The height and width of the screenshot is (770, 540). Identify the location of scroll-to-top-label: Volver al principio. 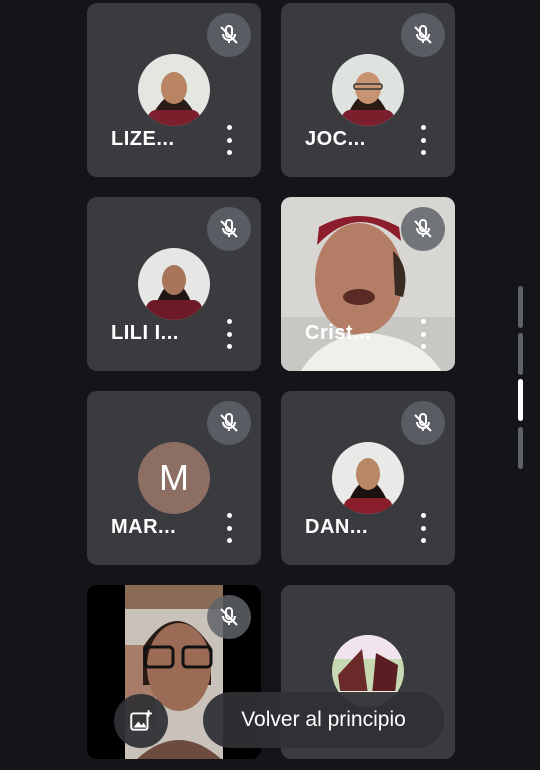
(323, 719).